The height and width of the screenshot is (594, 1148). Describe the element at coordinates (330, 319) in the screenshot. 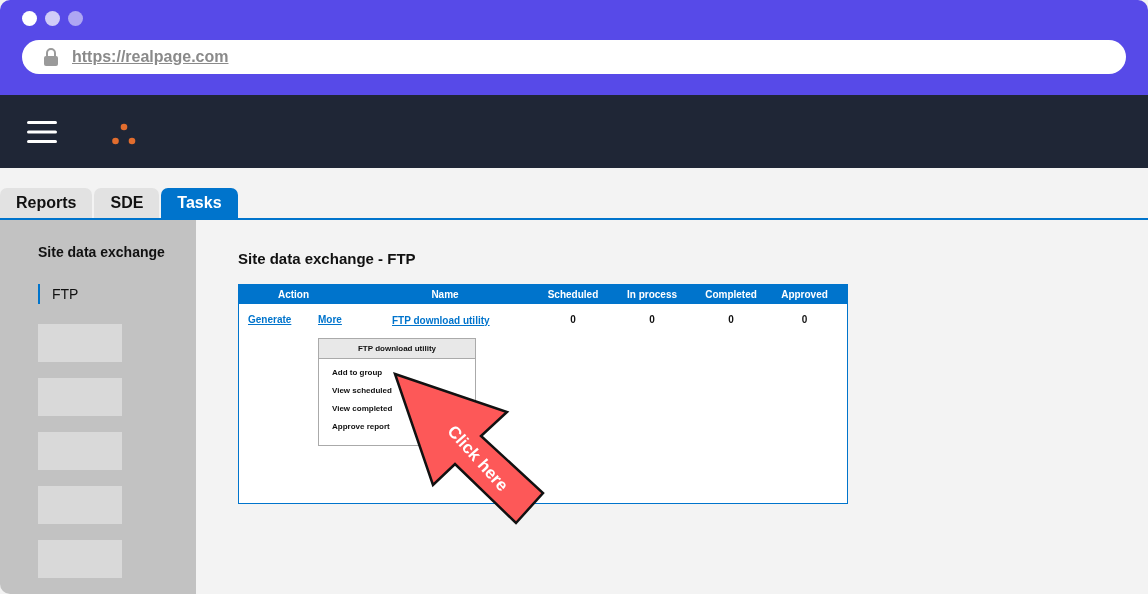

I see `action-link: More` at that location.